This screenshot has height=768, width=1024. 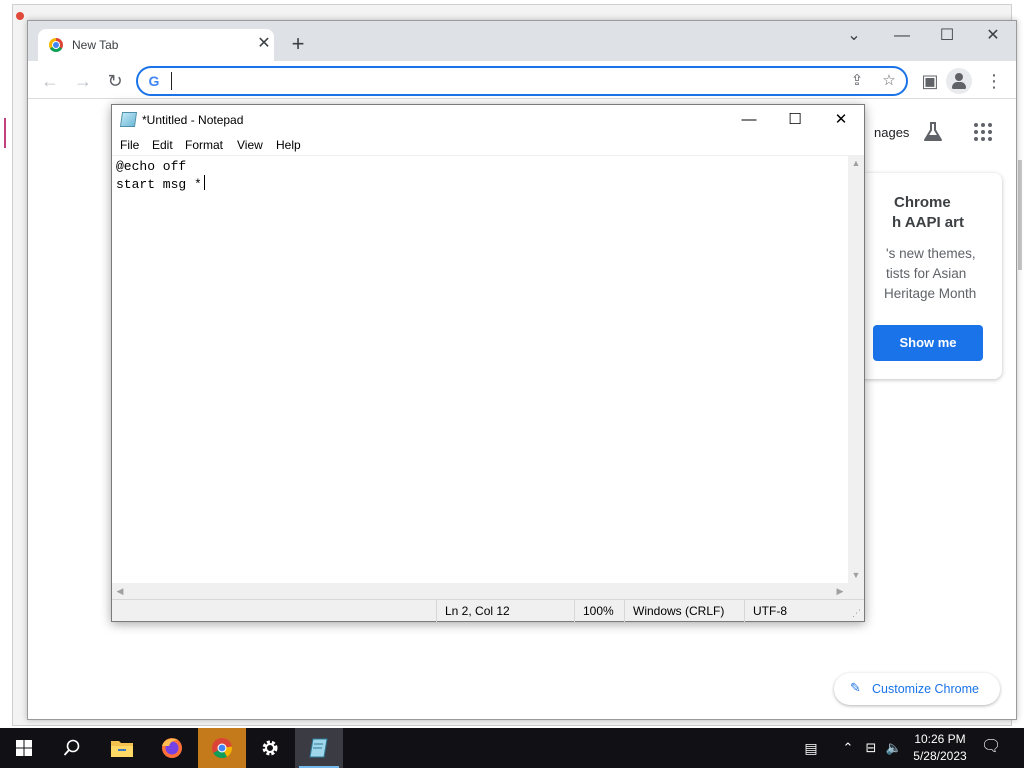 What do you see at coordinates (749, 120) in the screenshot?
I see `notepad-minimize-button: —` at bounding box center [749, 120].